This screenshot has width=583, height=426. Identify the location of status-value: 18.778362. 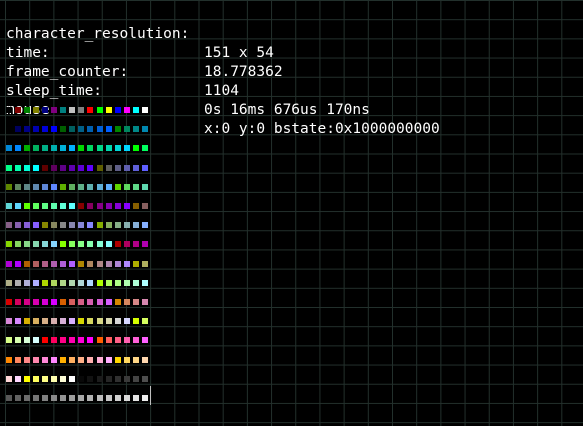
(243, 72).